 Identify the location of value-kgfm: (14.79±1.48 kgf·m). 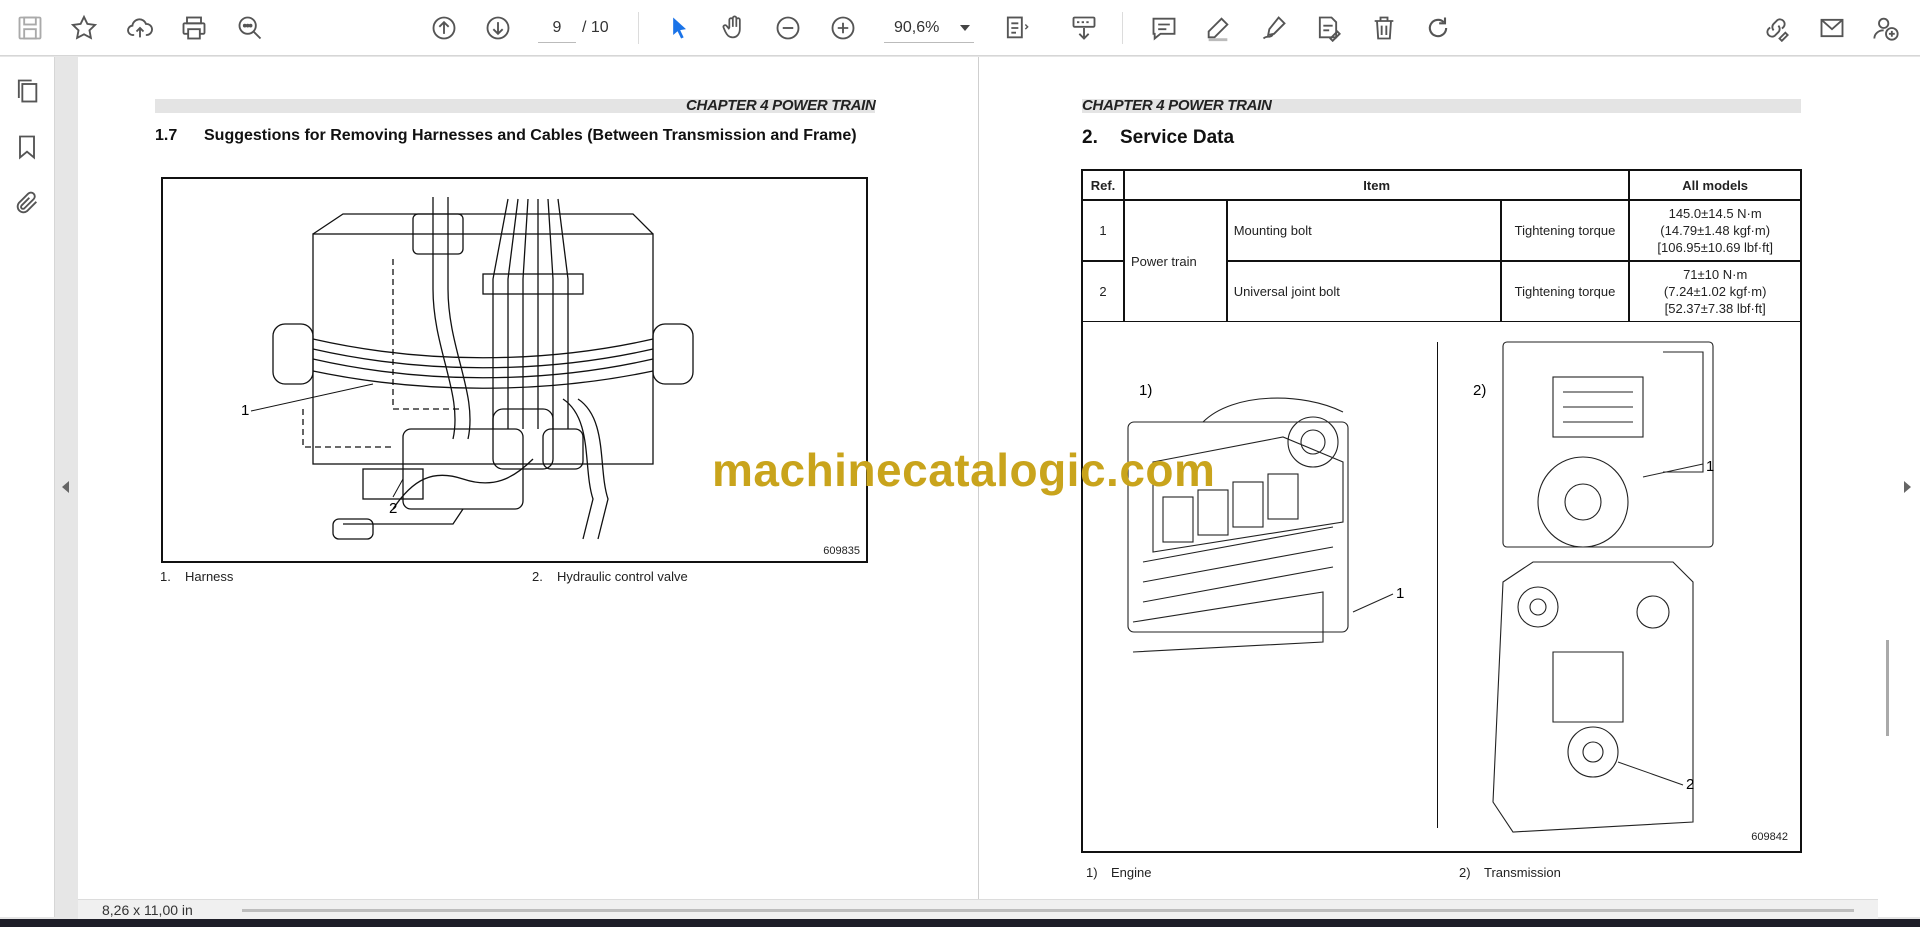
(1715, 230).